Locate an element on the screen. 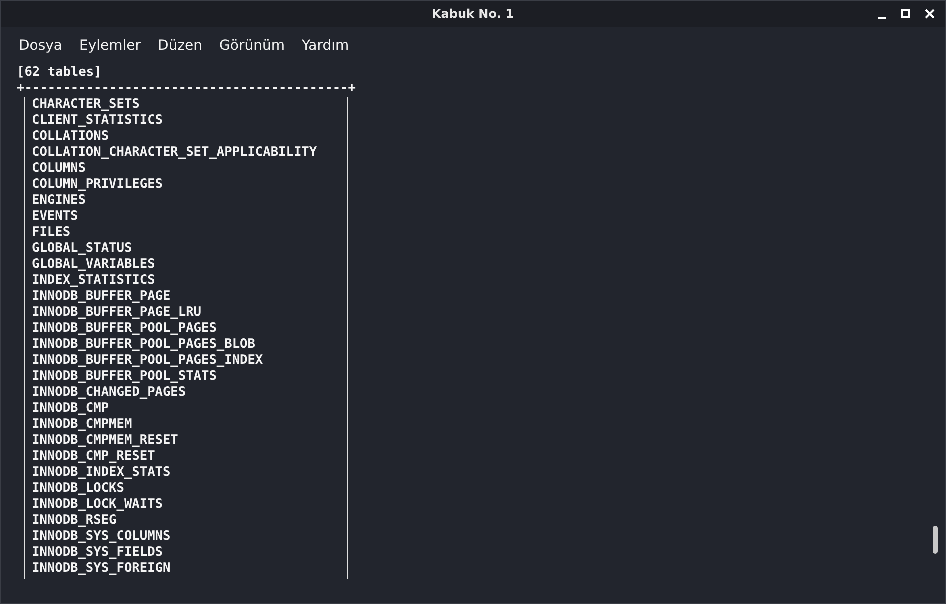  table-name: GLOBAL_STATUS is located at coordinates (83, 249).